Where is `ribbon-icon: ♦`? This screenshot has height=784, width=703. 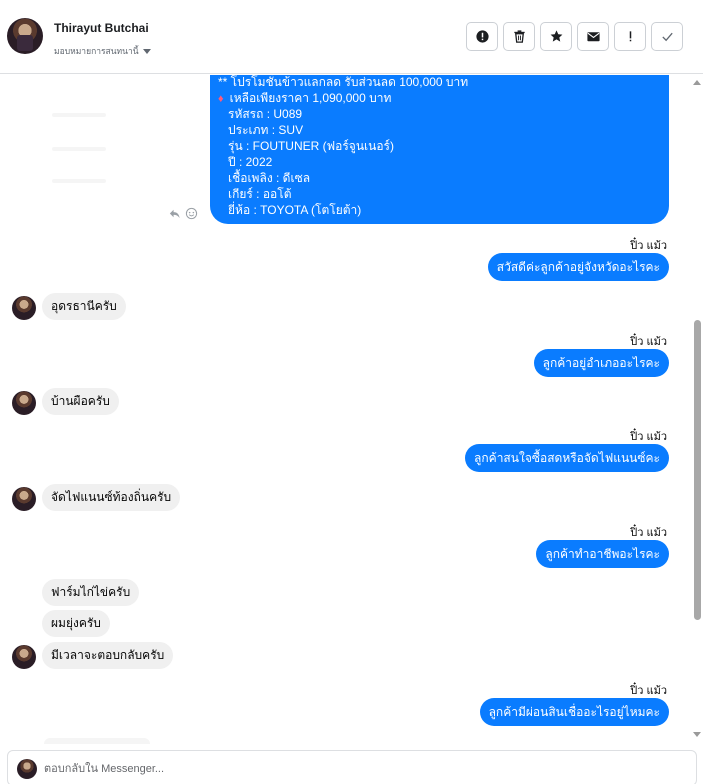
ribbon-icon: ♦ is located at coordinates (221, 99).